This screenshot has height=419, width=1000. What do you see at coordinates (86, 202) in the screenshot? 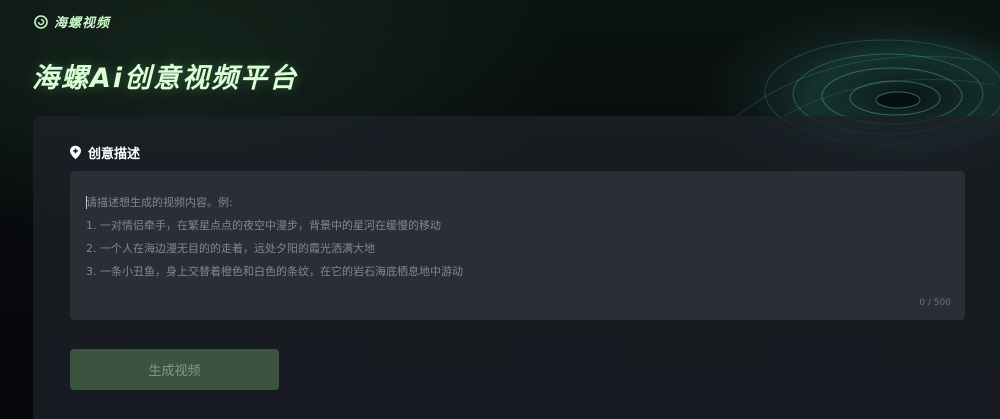
I see `text-caret` at bounding box center [86, 202].